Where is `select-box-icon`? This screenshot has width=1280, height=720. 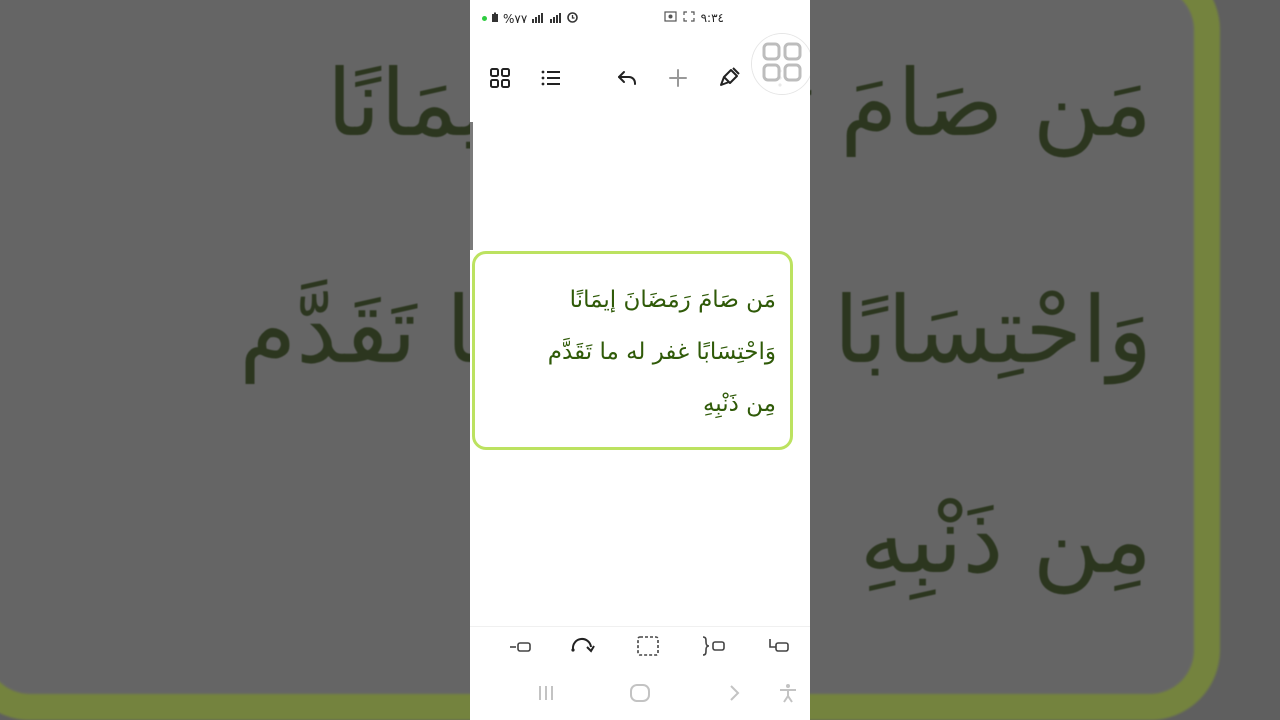
select-box-icon is located at coordinates (648, 648).